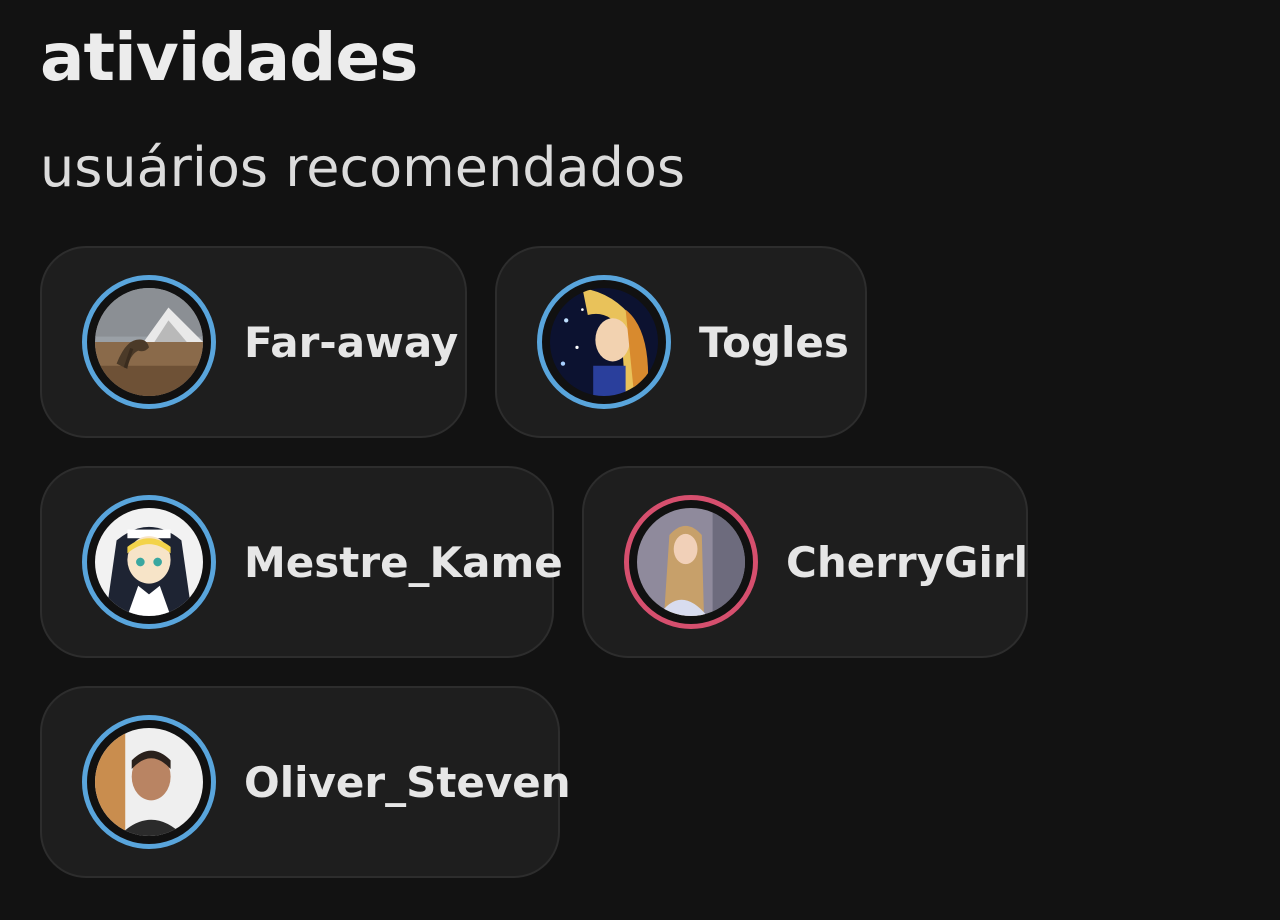  Describe the element at coordinates (229, 57) in the screenshot. I see `page-title: atividades` at that location.